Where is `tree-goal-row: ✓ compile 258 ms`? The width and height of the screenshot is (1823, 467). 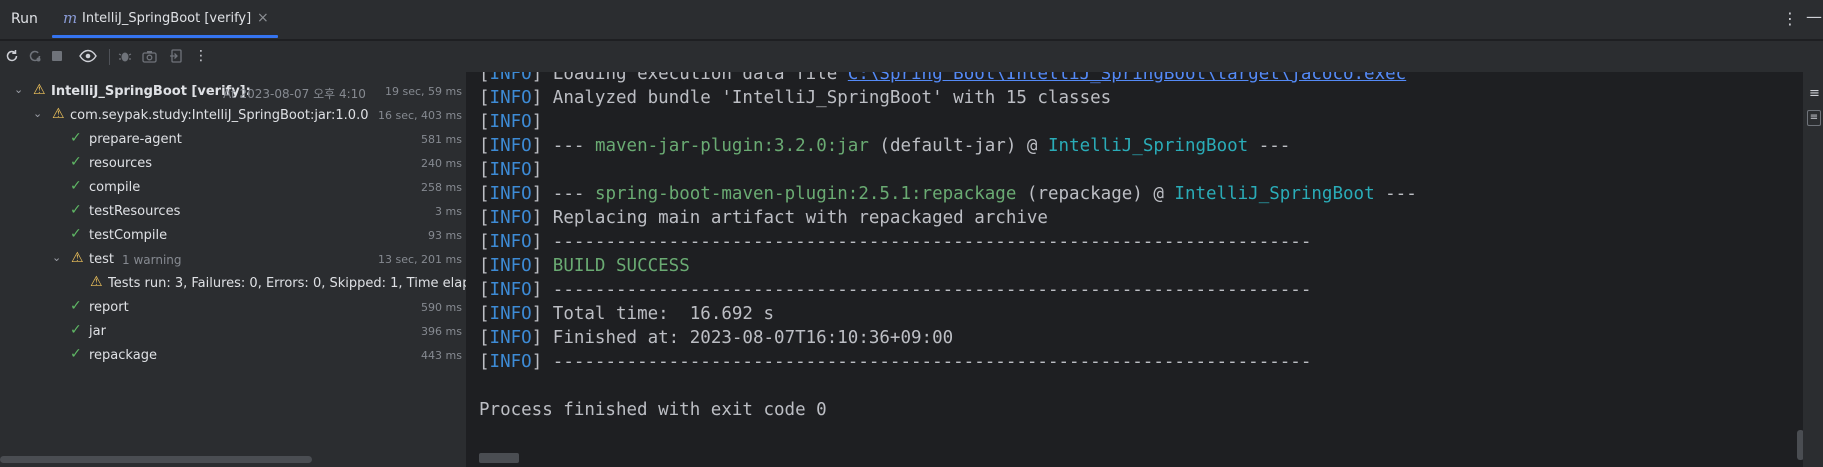 tree-goal-row: ✓ compile 258 ms is located at coordinates (233, 188).